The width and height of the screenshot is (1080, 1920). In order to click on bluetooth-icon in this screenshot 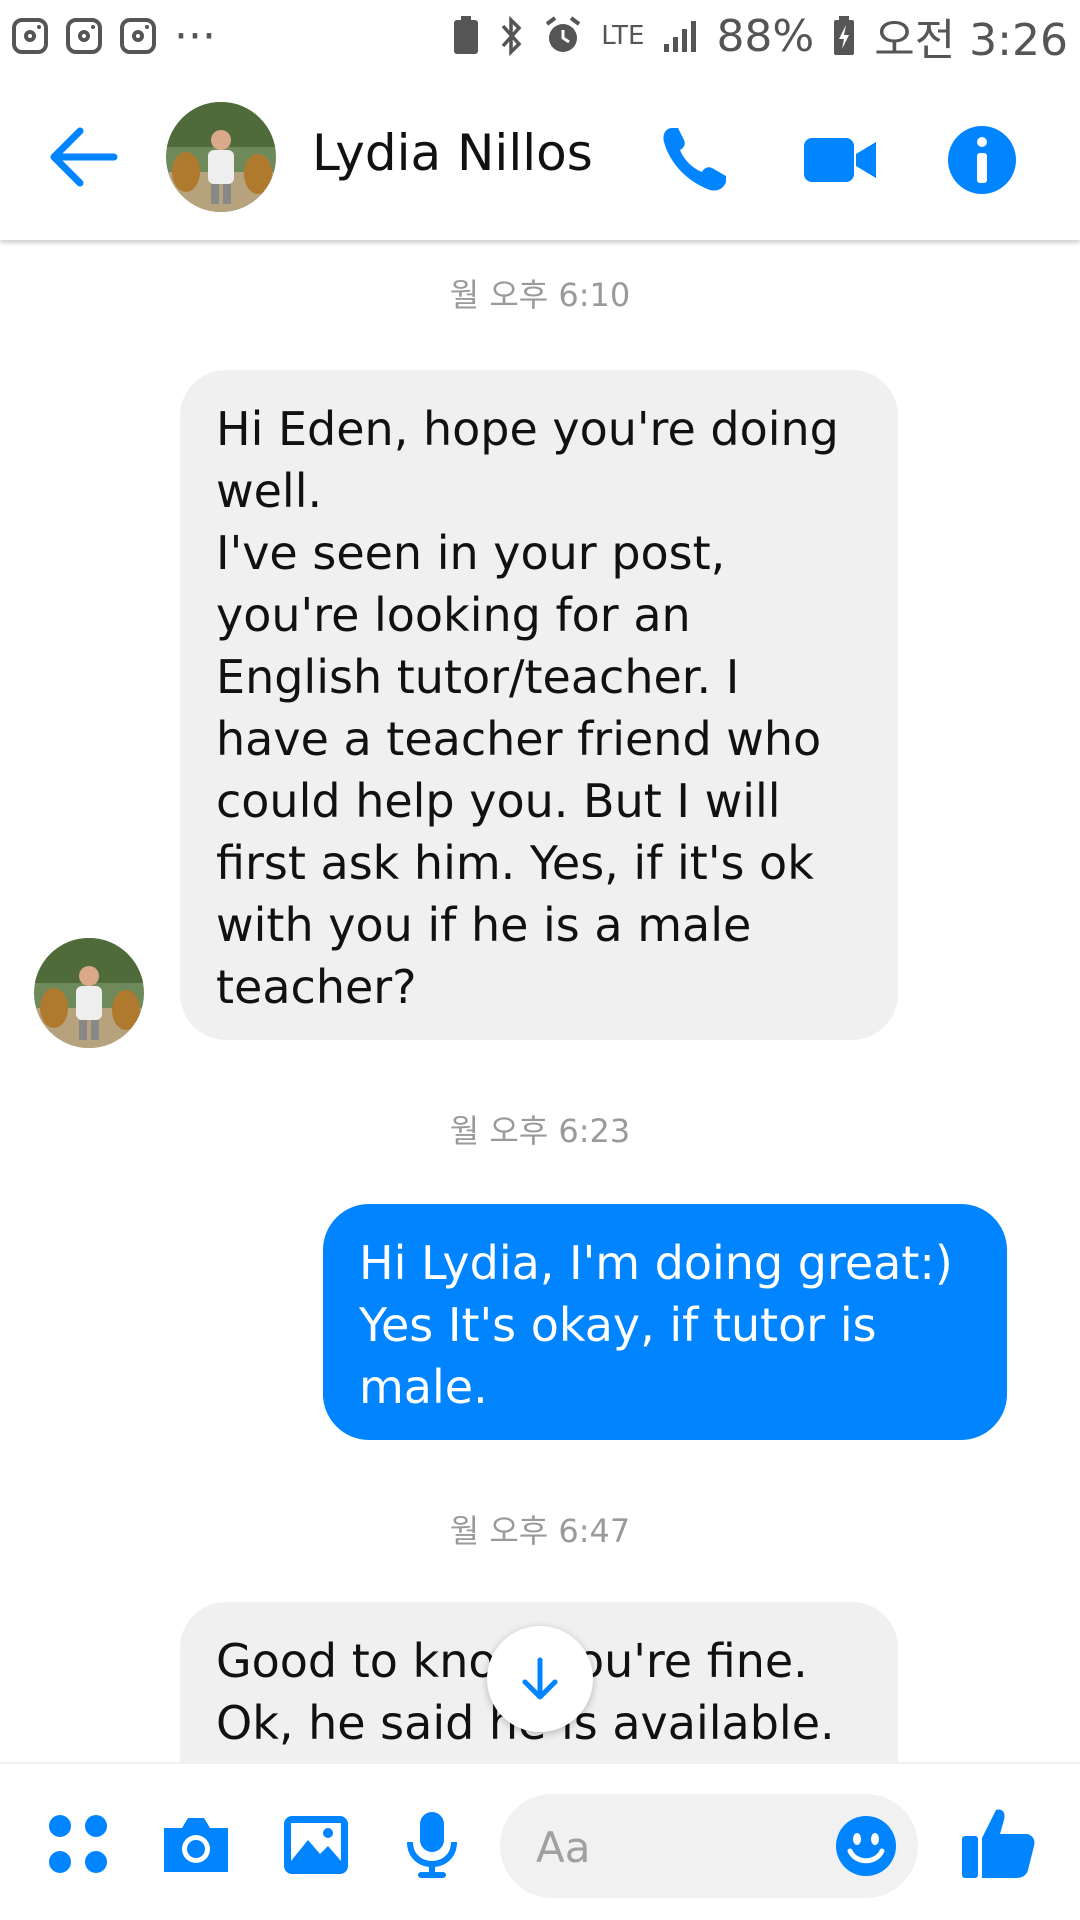, I will do `click(511, 36)`.